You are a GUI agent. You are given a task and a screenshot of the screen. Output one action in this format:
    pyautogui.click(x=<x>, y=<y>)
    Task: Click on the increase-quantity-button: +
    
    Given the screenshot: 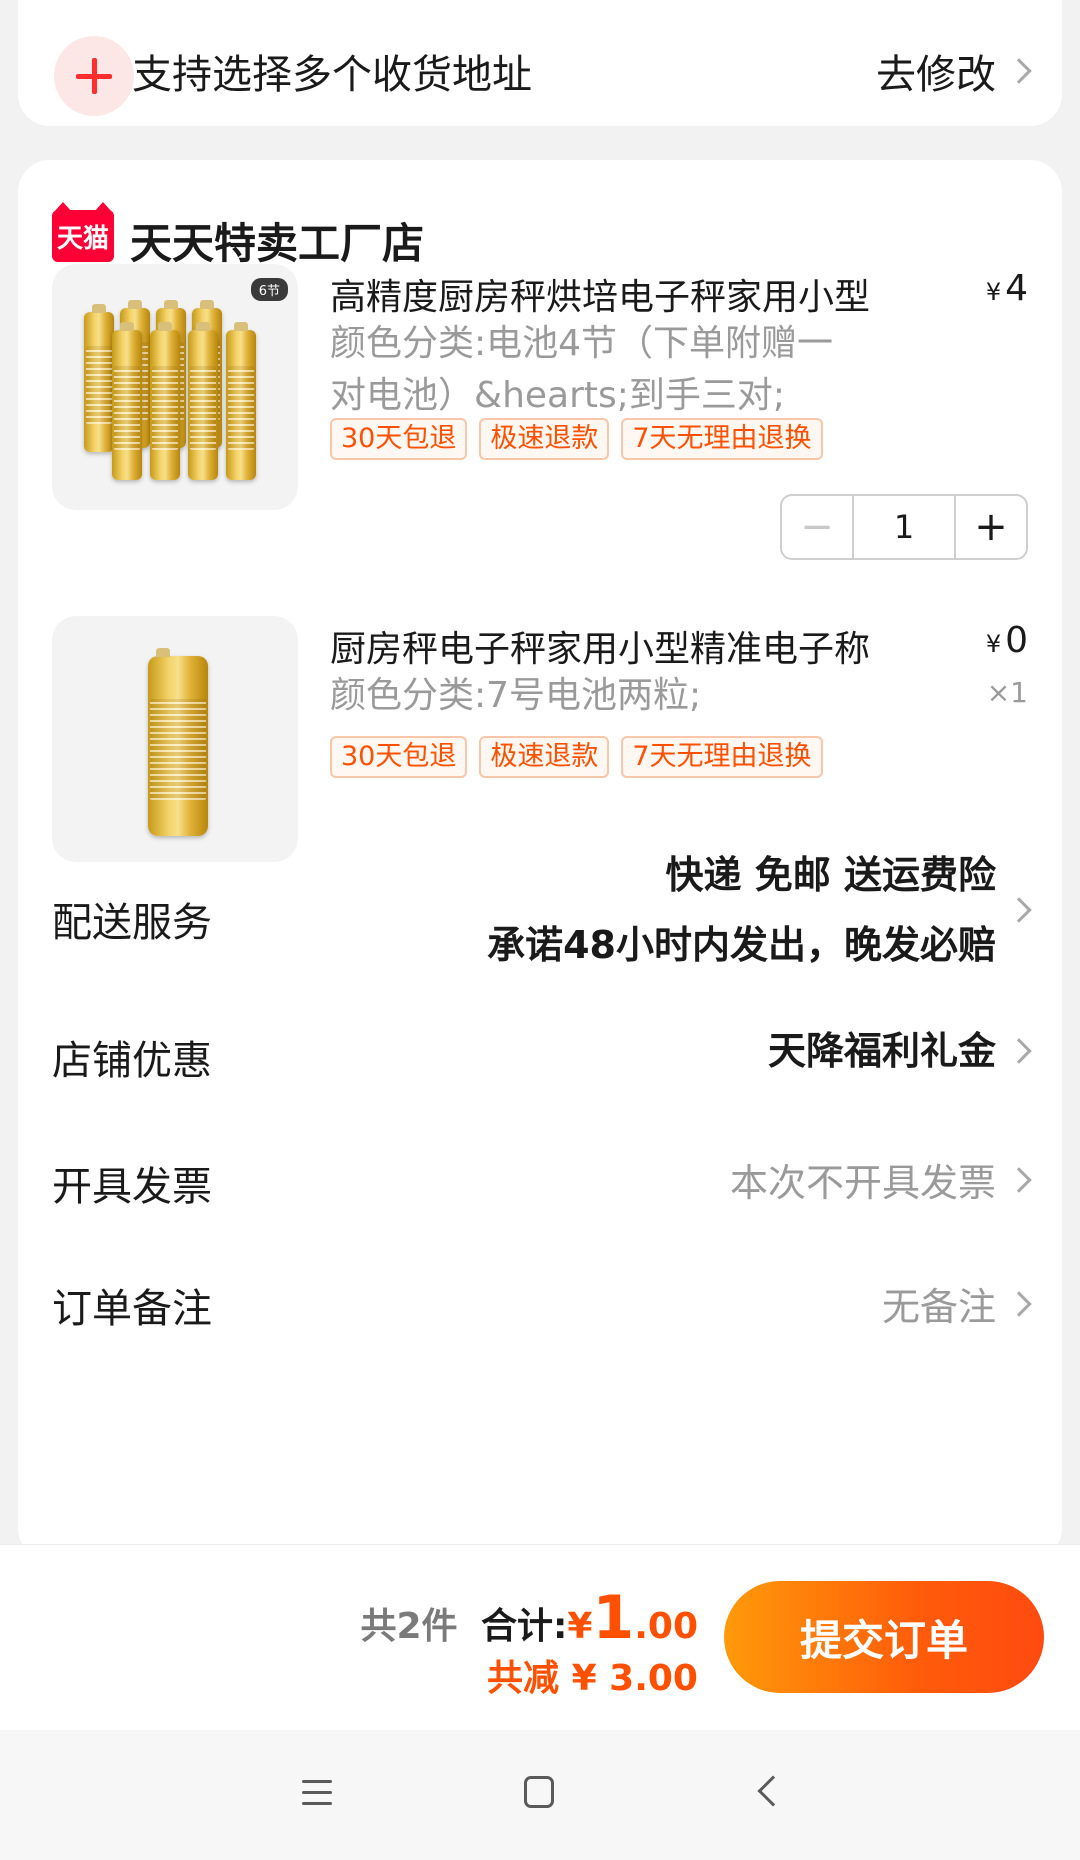 What is the action you would take?
    pyautogui.click(x=990, y=527)
    